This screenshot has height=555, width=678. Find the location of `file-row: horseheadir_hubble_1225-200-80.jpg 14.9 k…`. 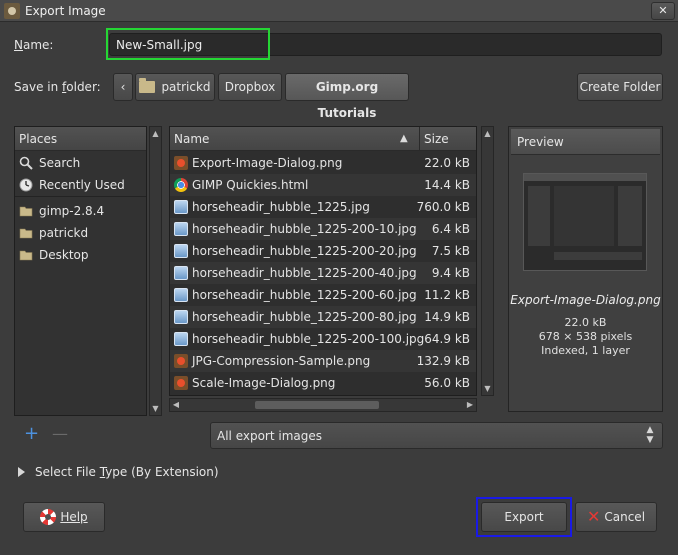

file-row: horseheadir_hubble_1225-200-80.jpg 14.9 k… is located at coordinates (323, 317).